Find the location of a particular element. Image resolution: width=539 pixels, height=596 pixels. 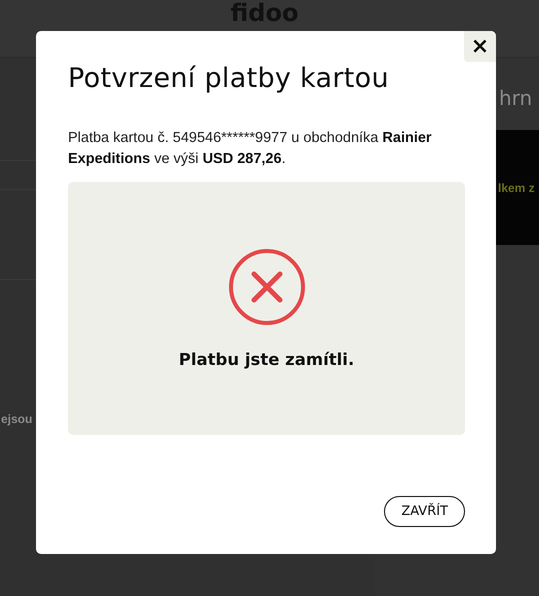

banner-text: lkem z is located at coordinates (516, 187).